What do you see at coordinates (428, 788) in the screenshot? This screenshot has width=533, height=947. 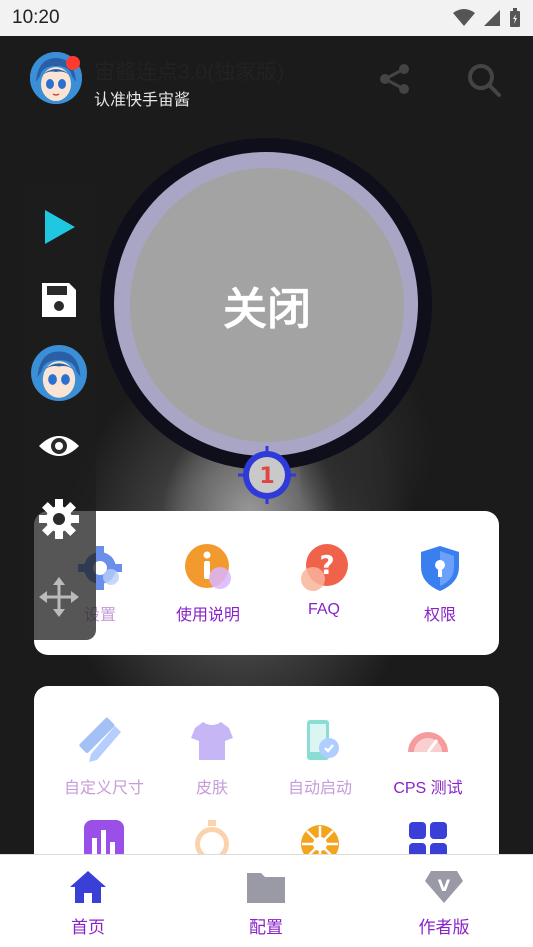 I see `cps-test-label: CPS 测试` at bounding box center [428, 788].